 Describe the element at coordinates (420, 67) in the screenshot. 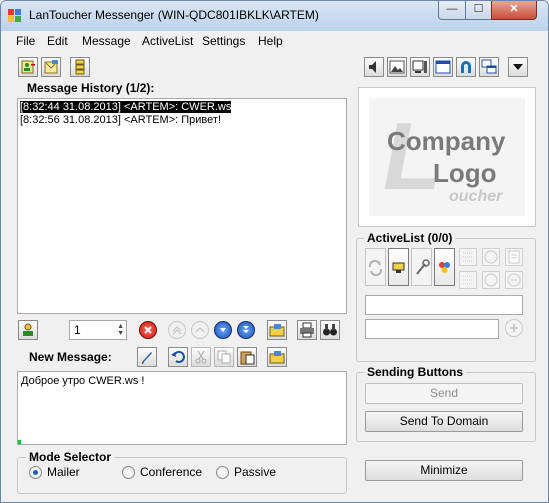

I see `monitor-button` at that location.